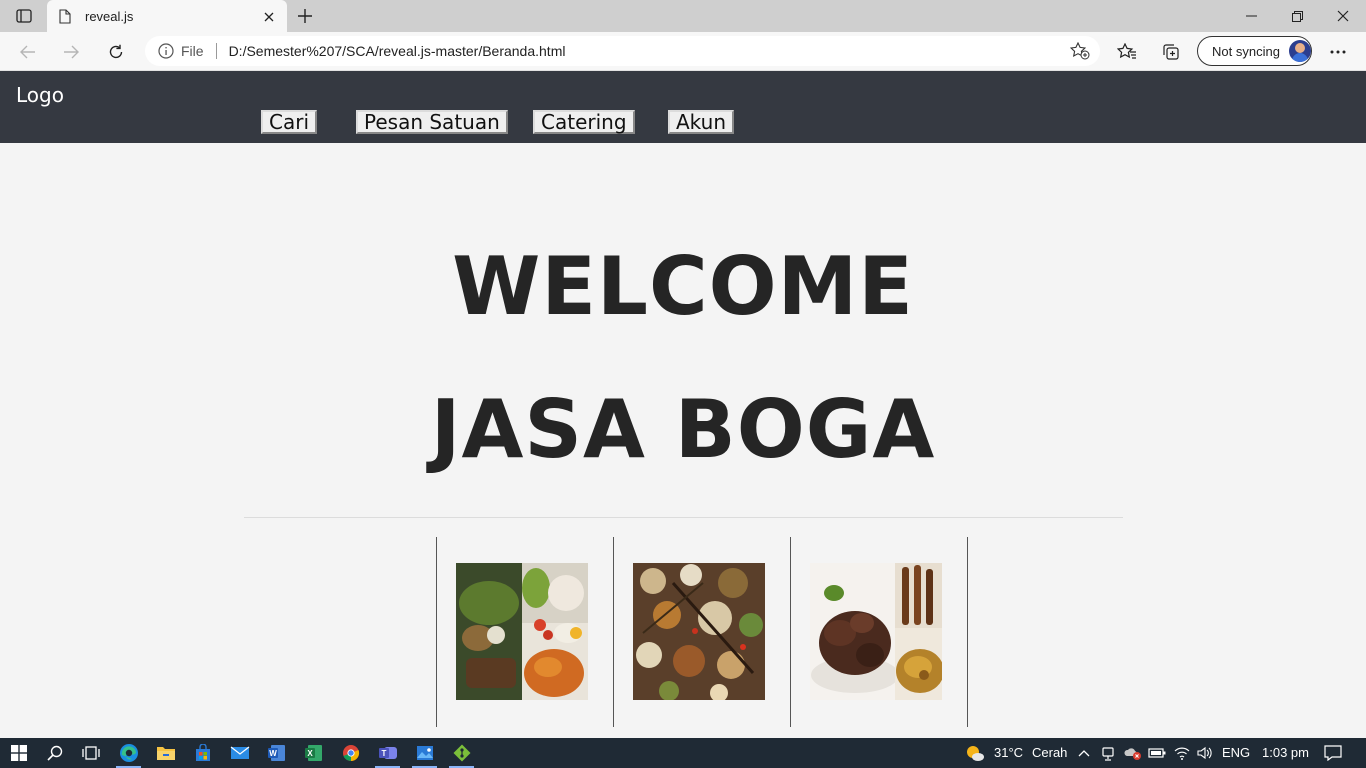 This screenshot has height=768, width=1366. I want to click on wifi-icon, so click(1182, 753).